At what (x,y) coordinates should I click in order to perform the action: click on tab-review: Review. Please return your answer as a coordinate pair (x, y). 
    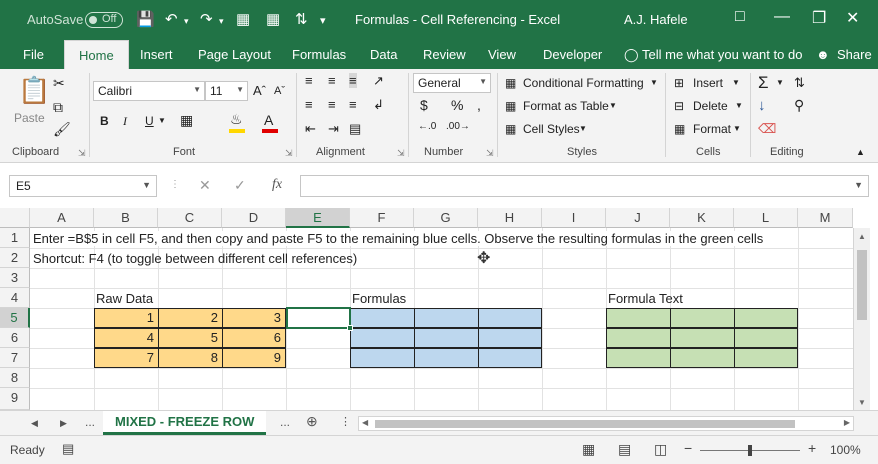
    Looking at the image, I should click on (444, 54).